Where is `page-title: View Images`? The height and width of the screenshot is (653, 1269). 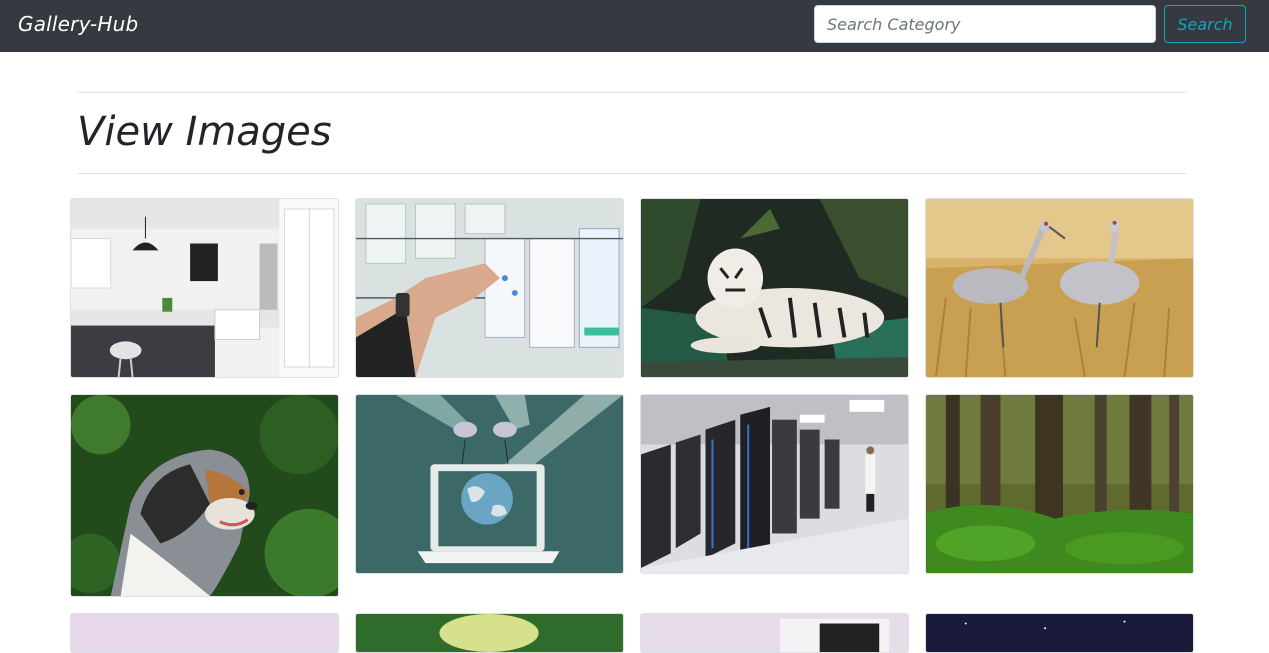 page-title: View Images is located at coordinates (204, 132).